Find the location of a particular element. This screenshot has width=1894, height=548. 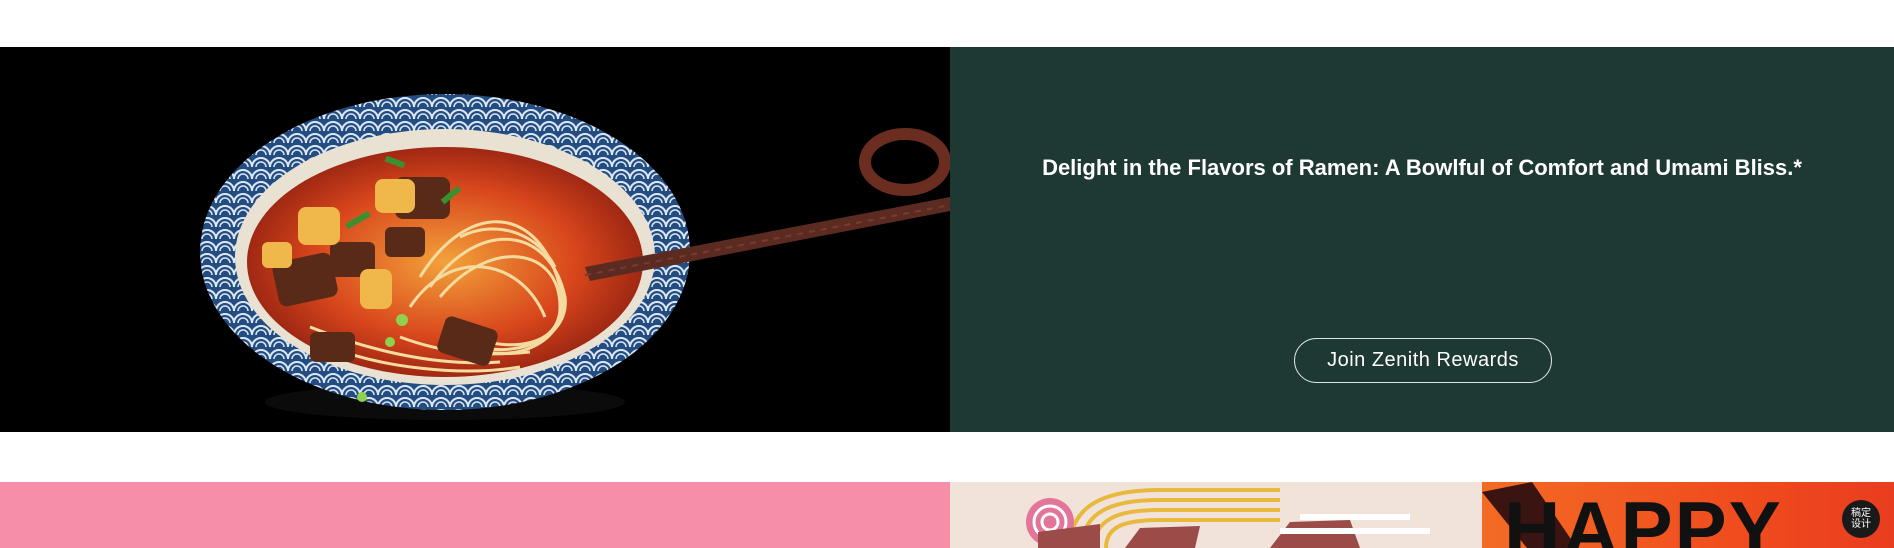

promo-tile-pink is located at coordinates (475, 515).